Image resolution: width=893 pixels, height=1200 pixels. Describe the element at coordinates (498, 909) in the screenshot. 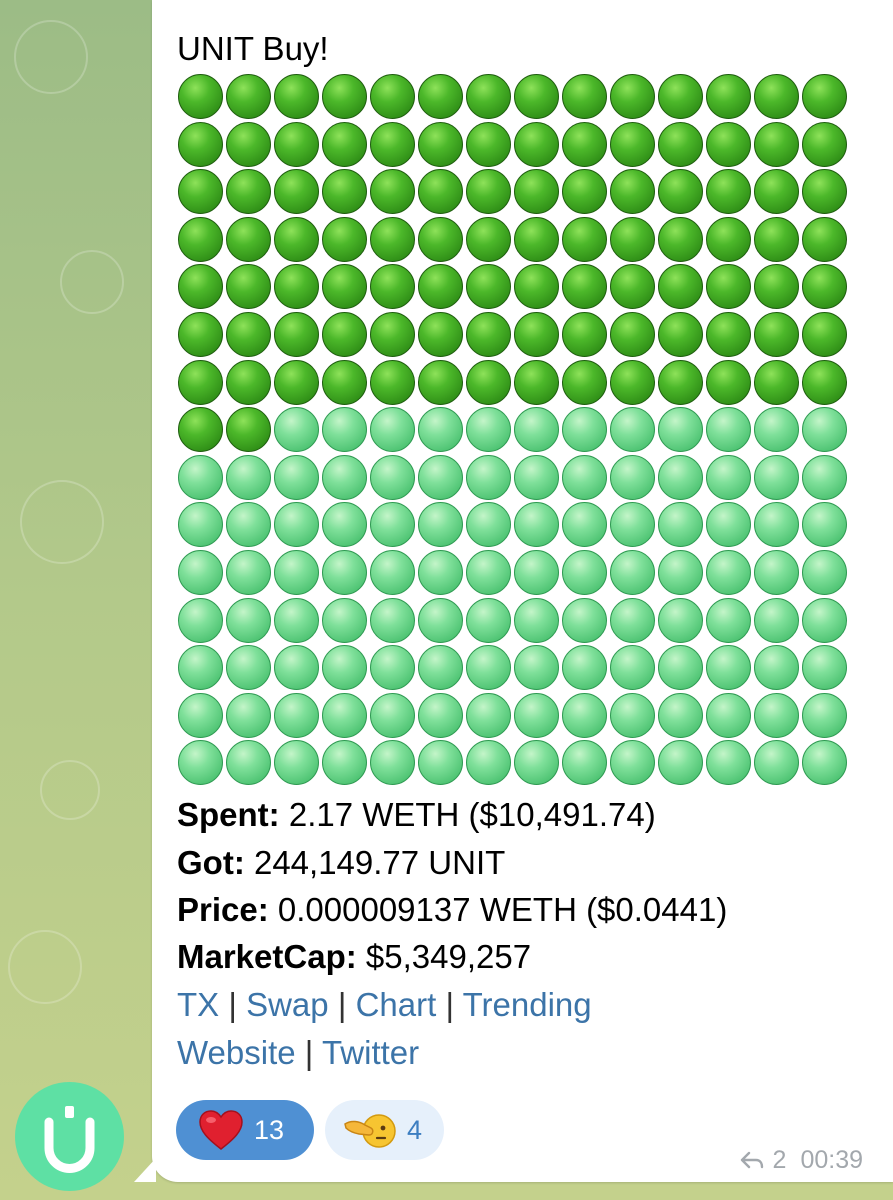

I see `price-value: 0.000009137 WETH ($0.0441)` at that location.